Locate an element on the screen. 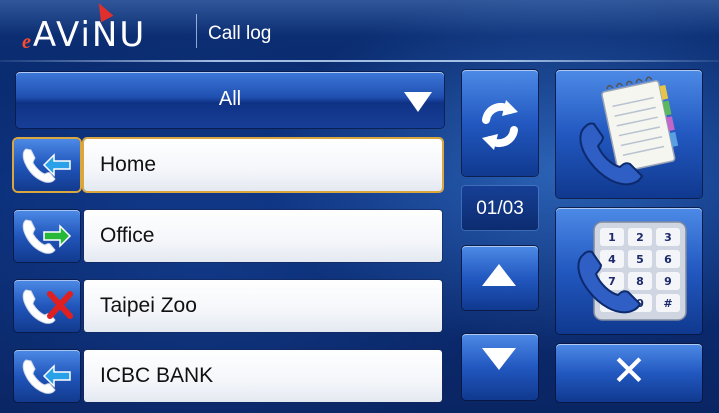  phonebook-button is located at coordinates (629, 134).